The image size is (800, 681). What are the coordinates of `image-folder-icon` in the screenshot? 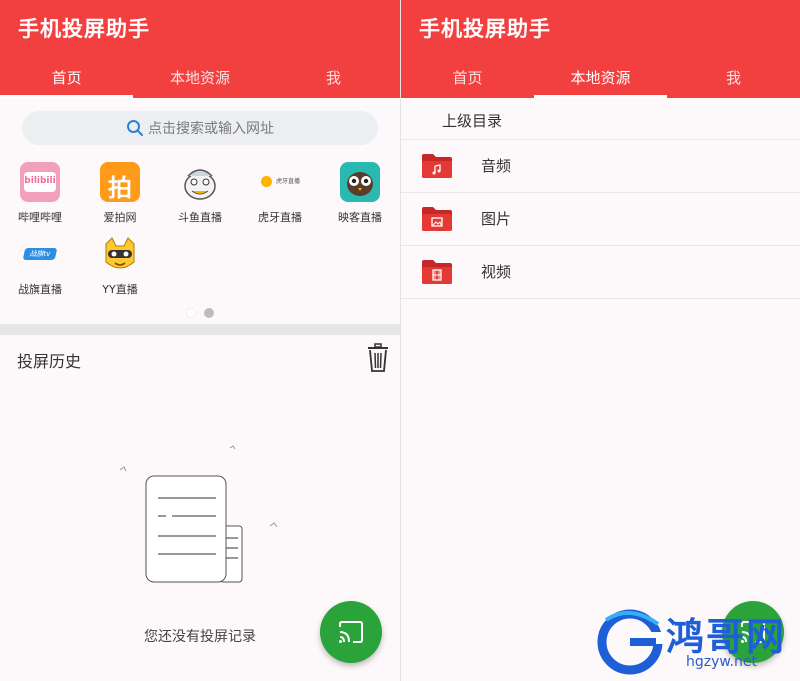 It's located at (437, 219).